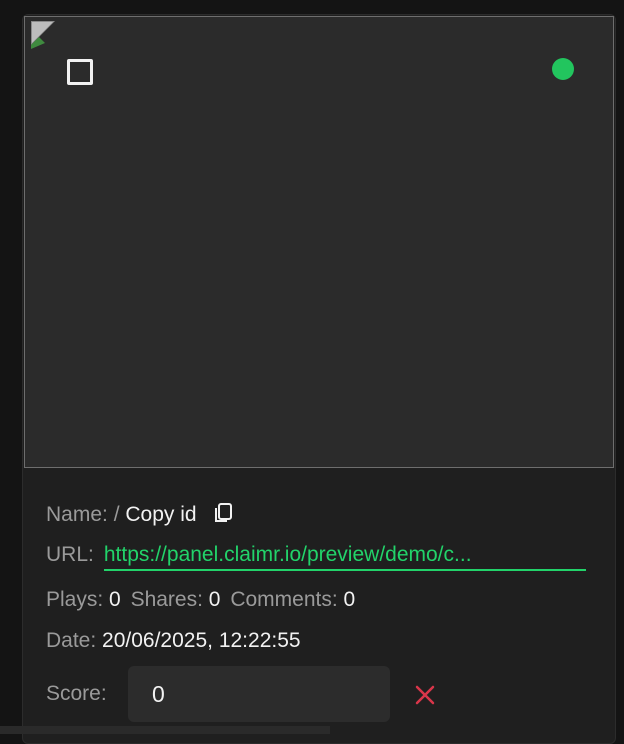 This screenshot has height=744, width=624. What do you see at coordinates (43, 35) in the screenshot?
I see `broken-image-icon` at bounding box center [43, 35].